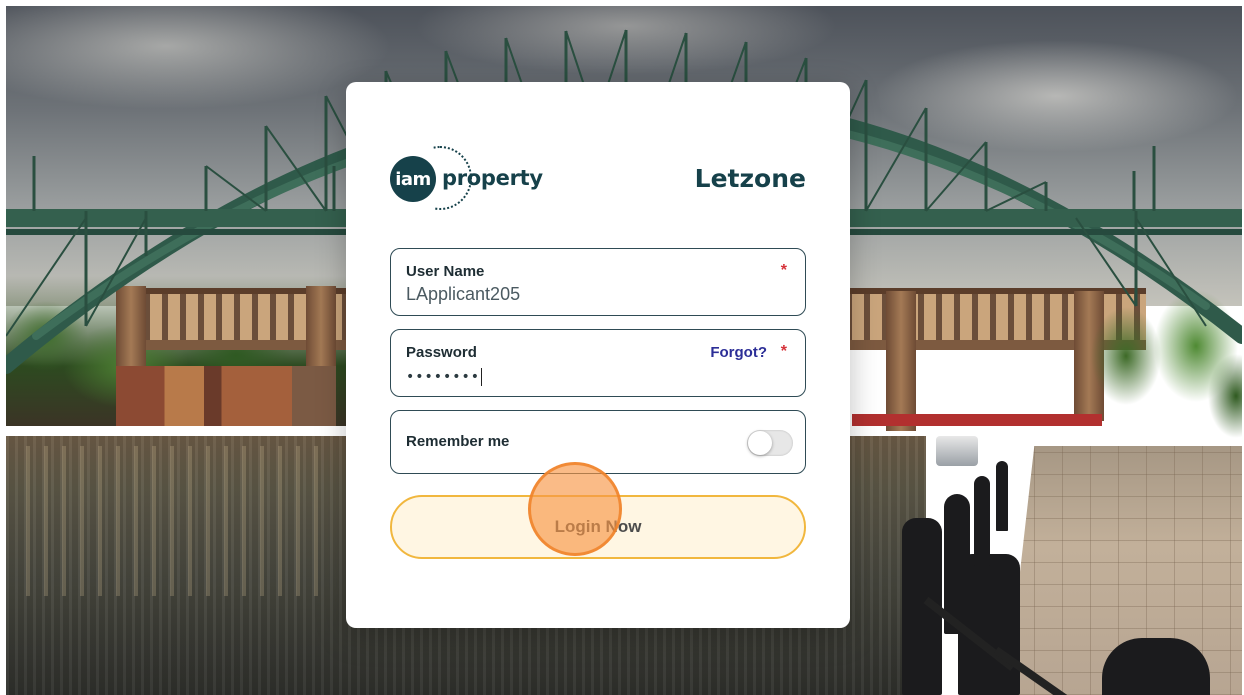 This screenshot has height=695, width=1244. I want to click on password-field: Password Forgot? * ••••••••, so click(598, 363).